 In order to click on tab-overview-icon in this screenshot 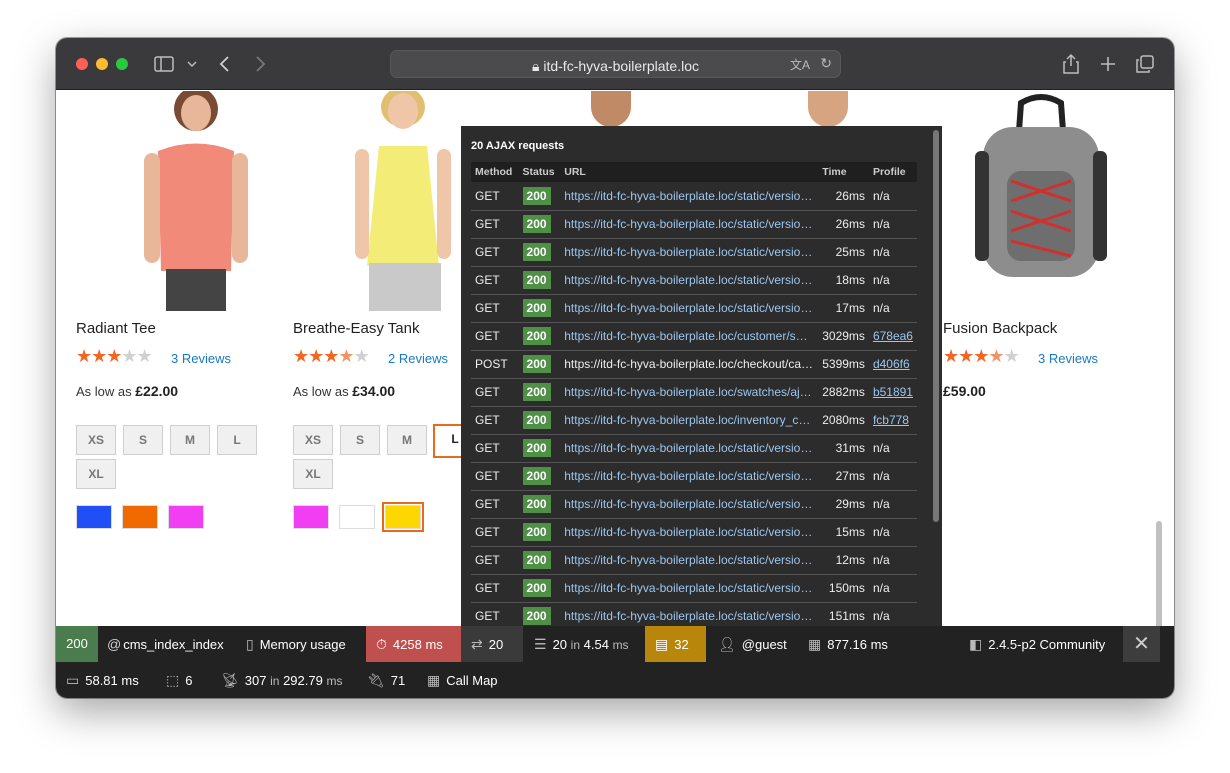, I will do `click(1145, 64)`.